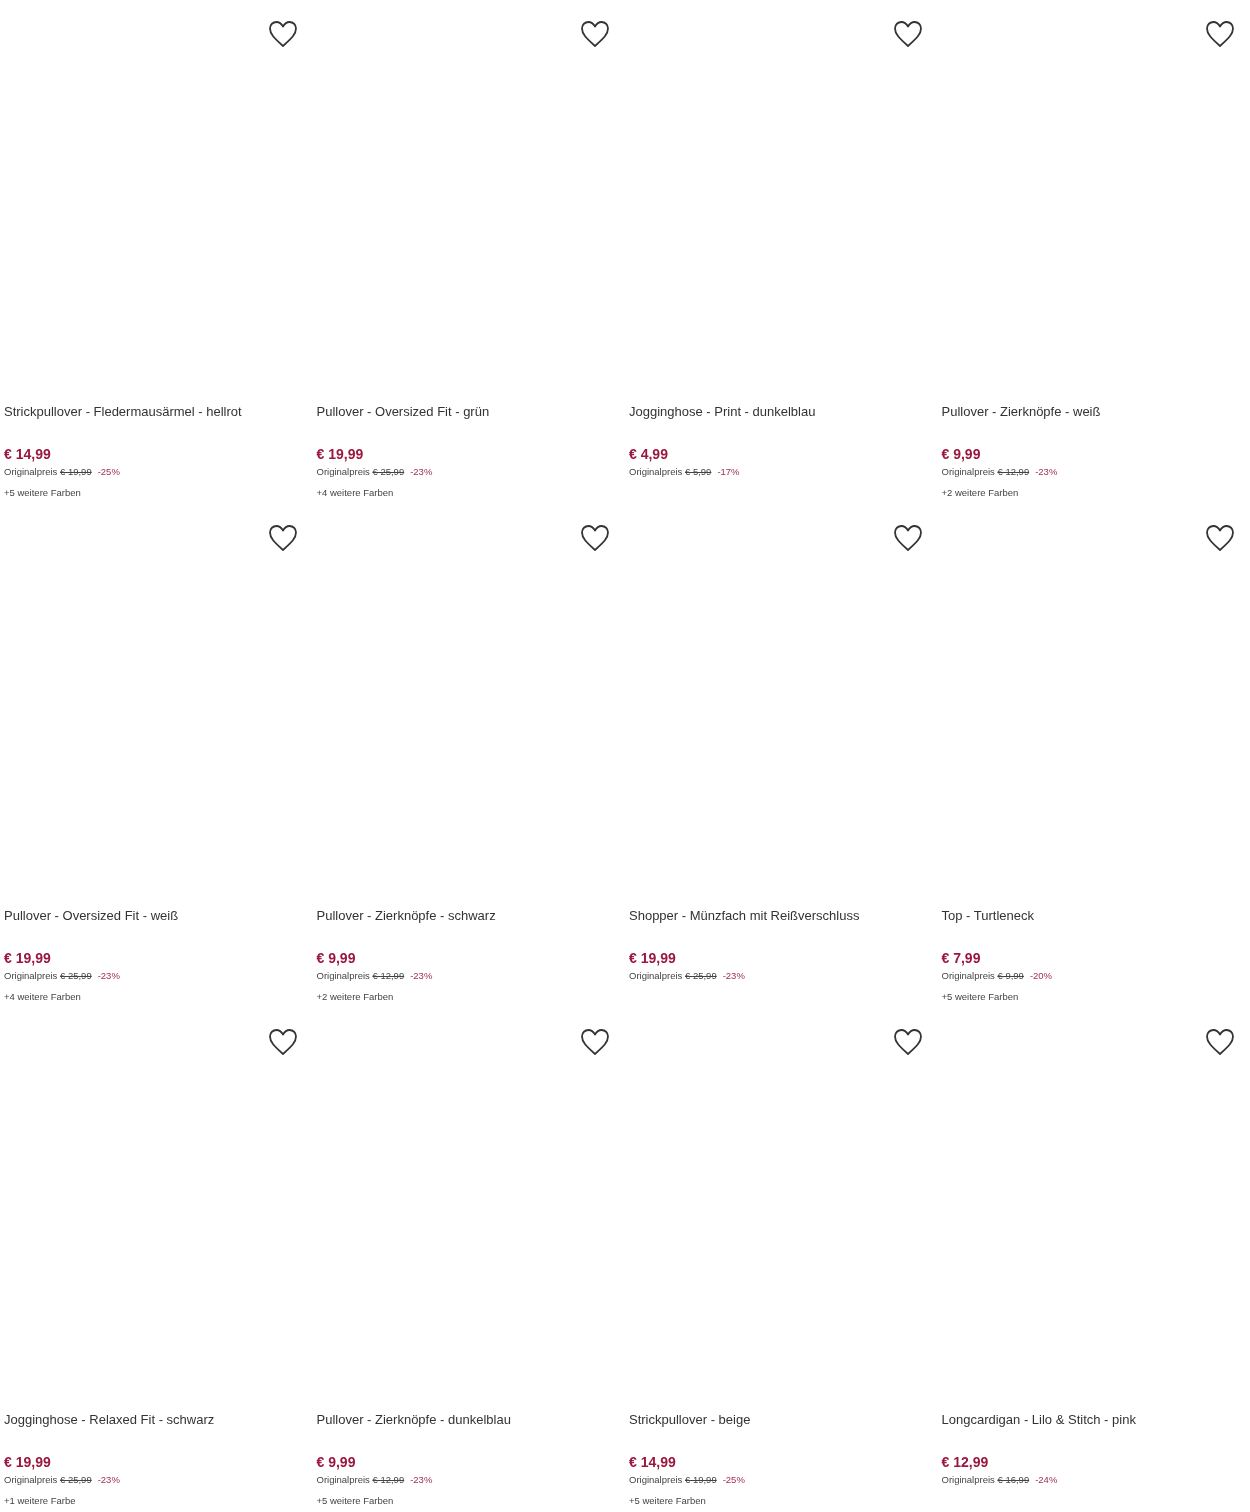 Image resolution: width=1250 pixels, height=1512 pixels. I want to click on product-price: € 12,99, so click(965, 1462).